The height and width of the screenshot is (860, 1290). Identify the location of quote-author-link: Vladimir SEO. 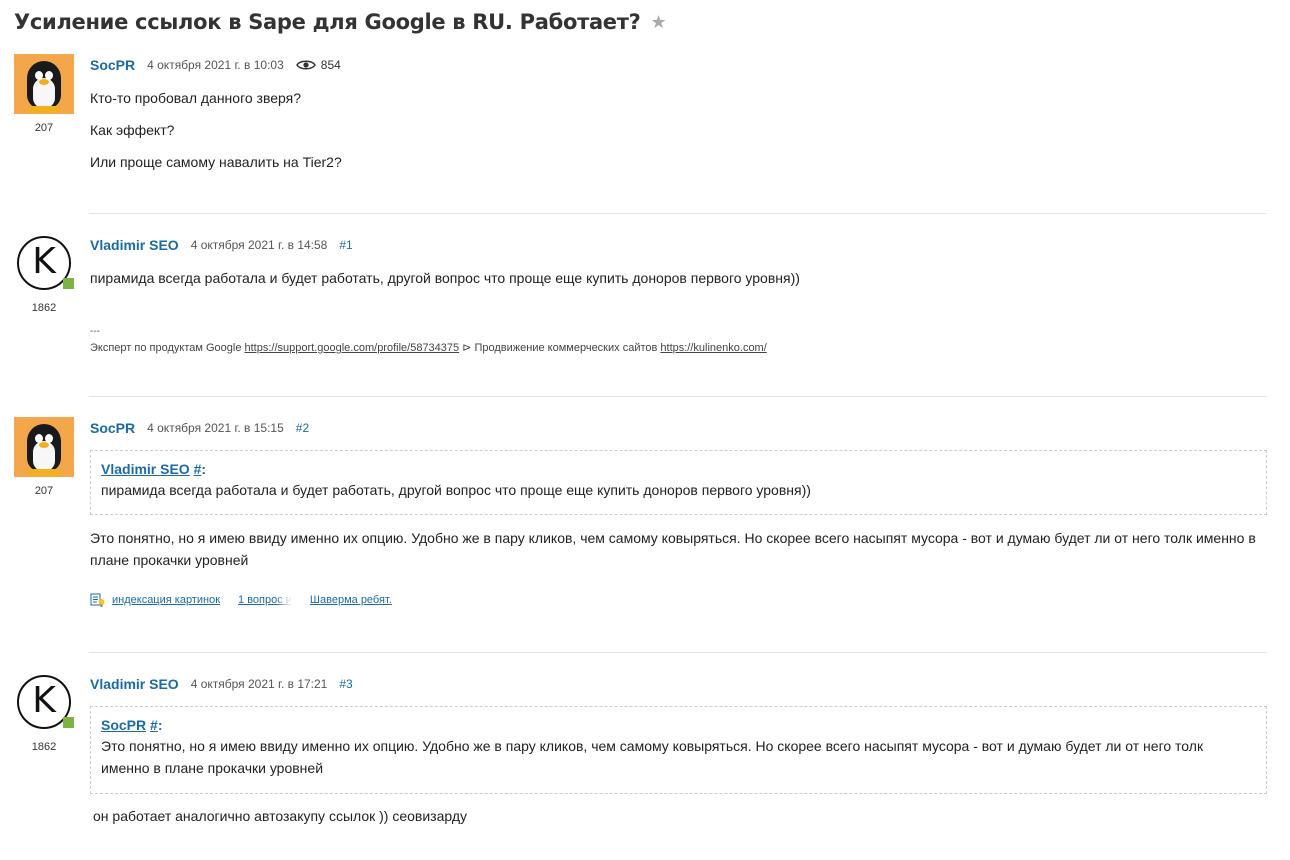
(145, 469).